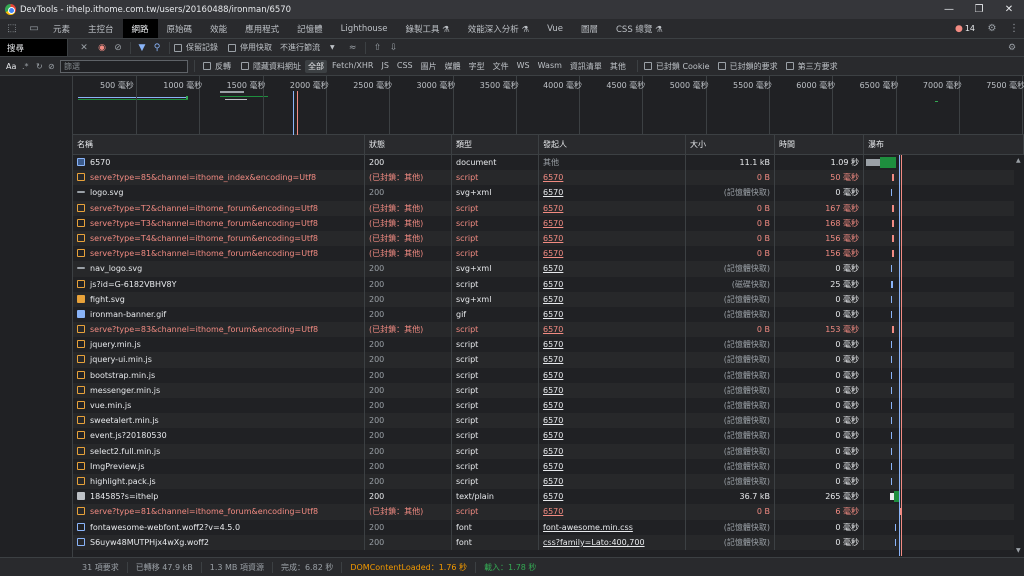 This screenshot has height=576, width=1024. What do you see at coordinates (477, 66) in the screenshot?
I see `type-filter-button: 字型` at bounding box center [477, 66].